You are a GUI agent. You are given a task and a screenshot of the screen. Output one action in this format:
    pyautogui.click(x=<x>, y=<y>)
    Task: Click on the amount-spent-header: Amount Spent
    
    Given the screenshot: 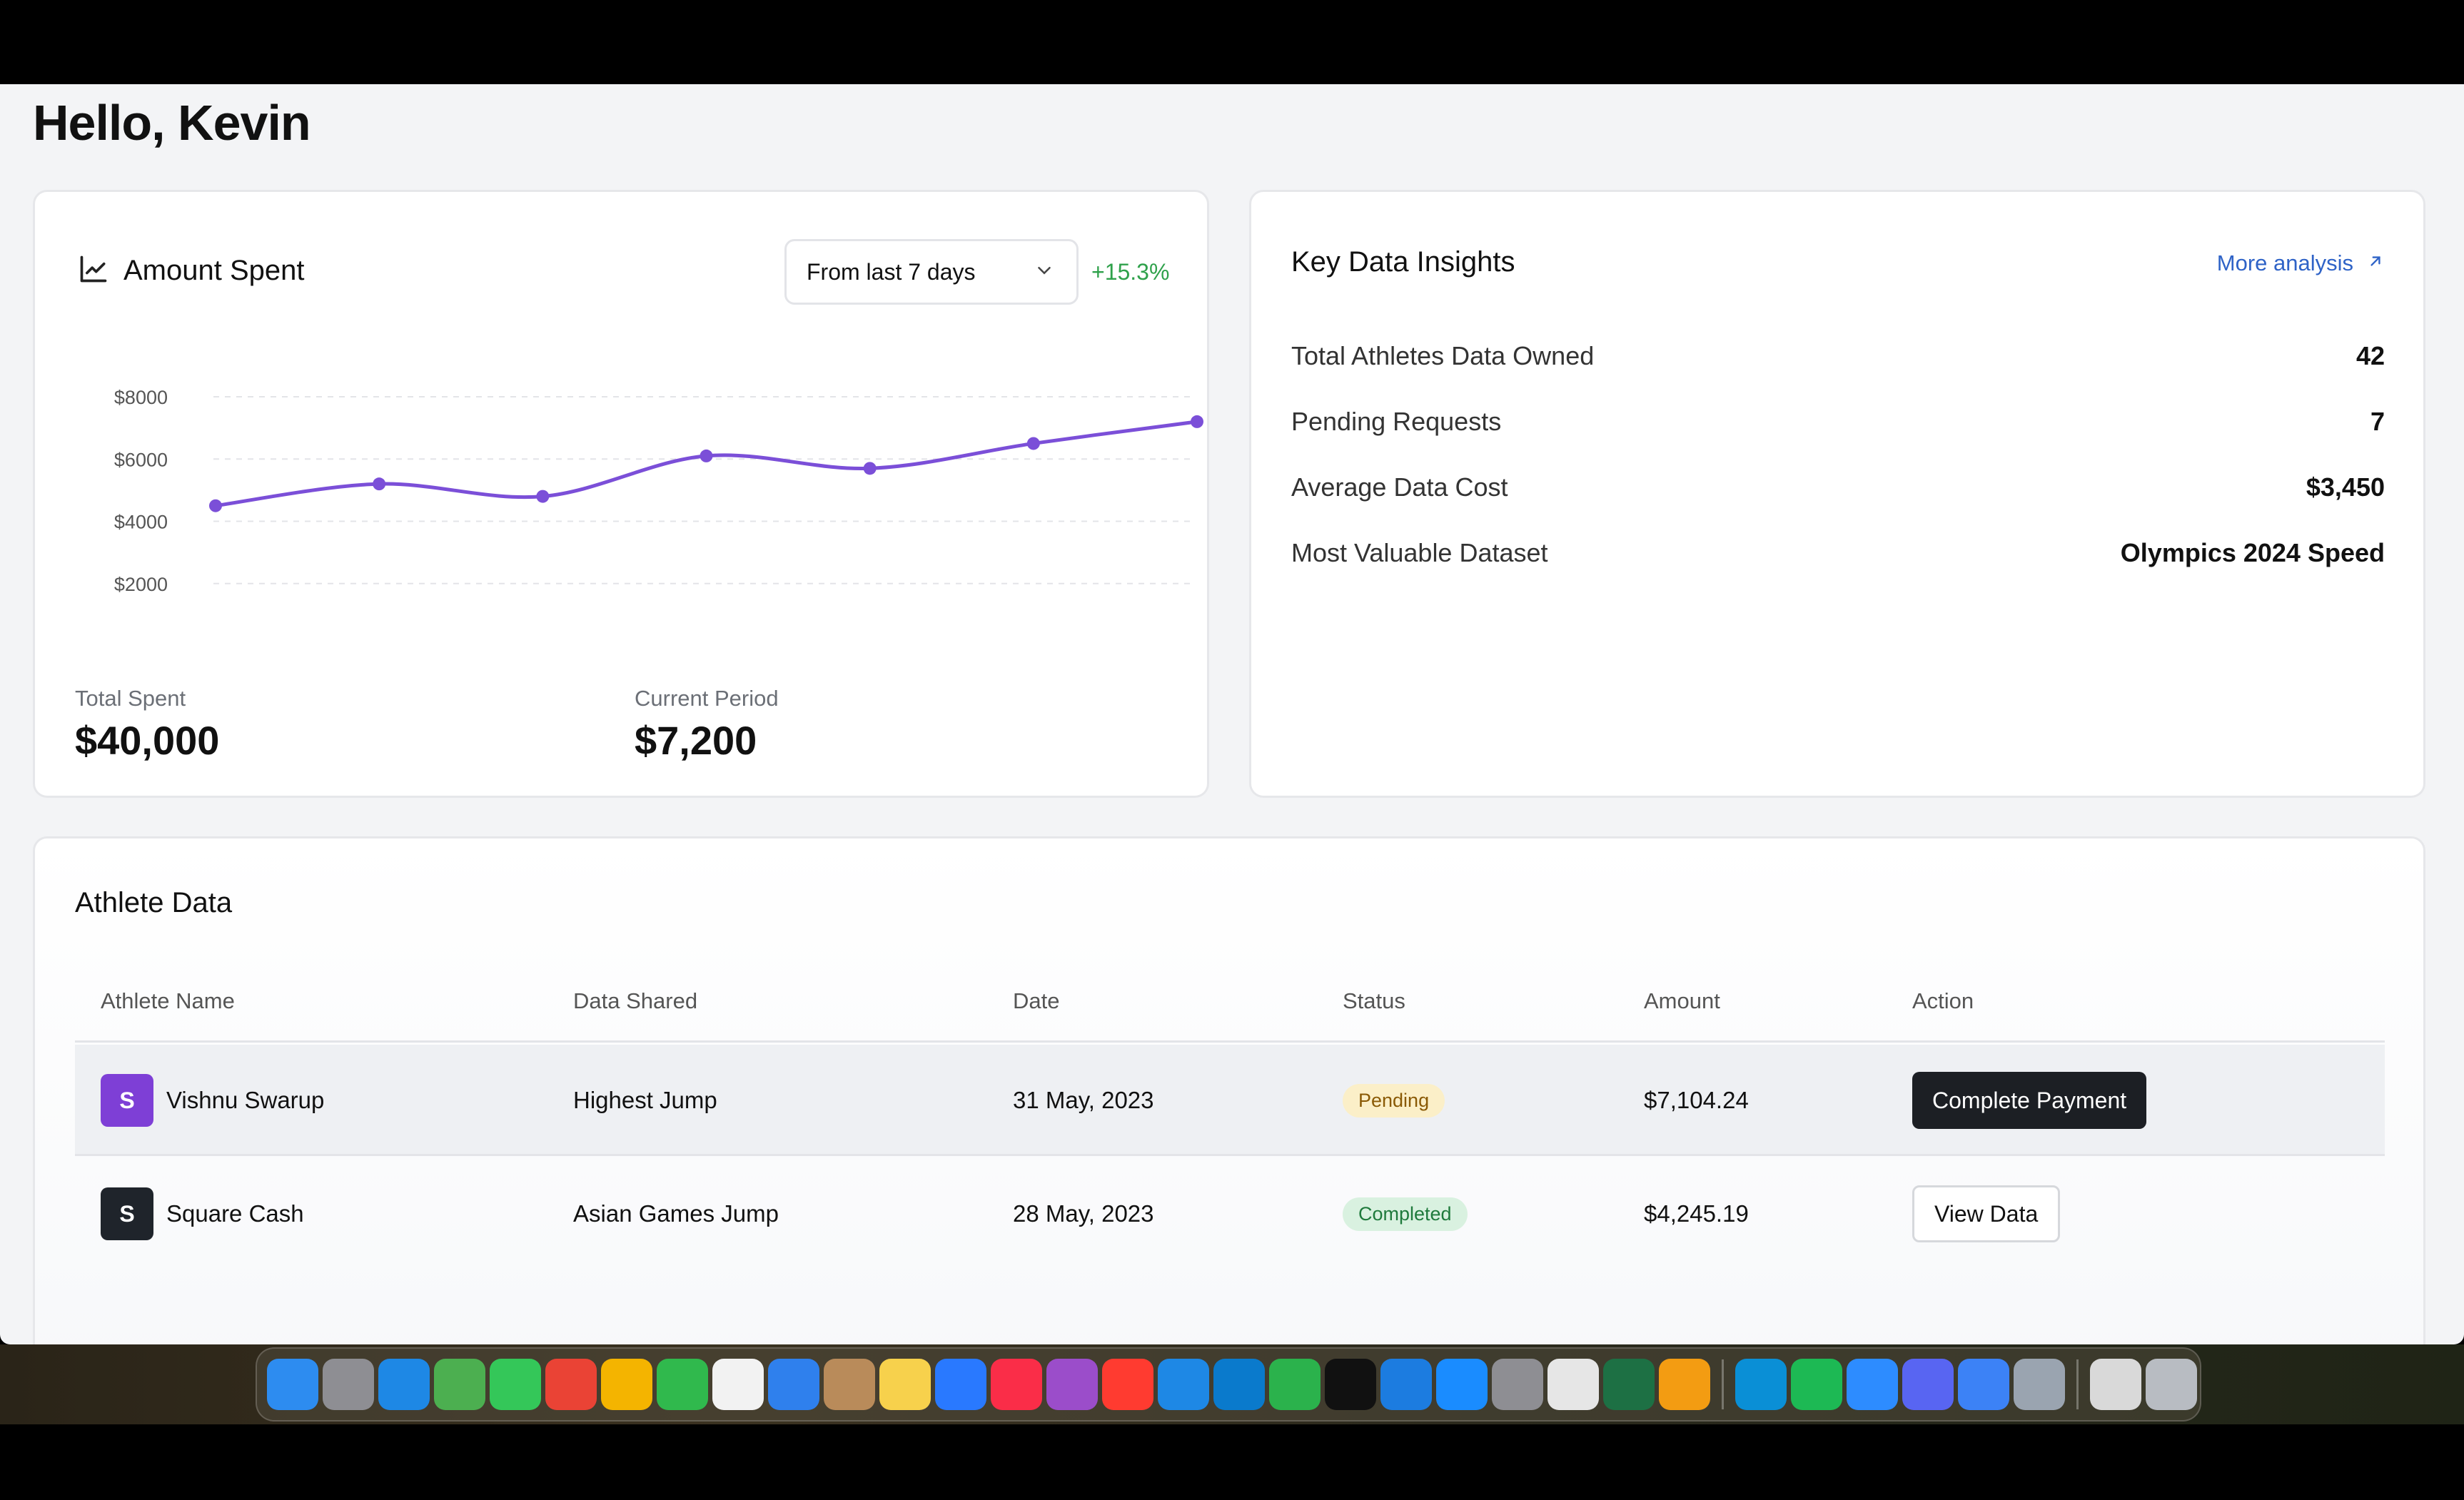 What is the action you would take?
    pyautogui.click(x=191, y=271)
    